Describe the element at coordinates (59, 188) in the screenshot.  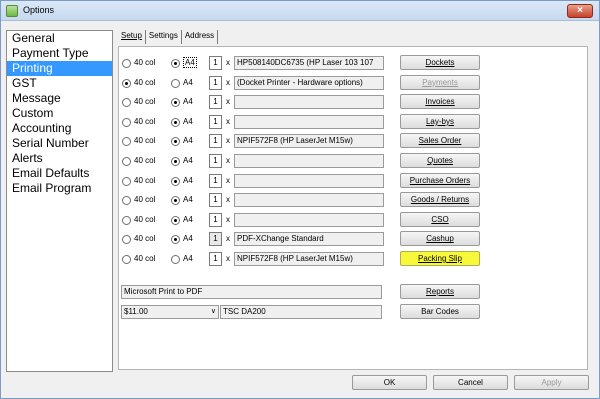
I see `sidebar-item-email-program: Email Program` at that location.